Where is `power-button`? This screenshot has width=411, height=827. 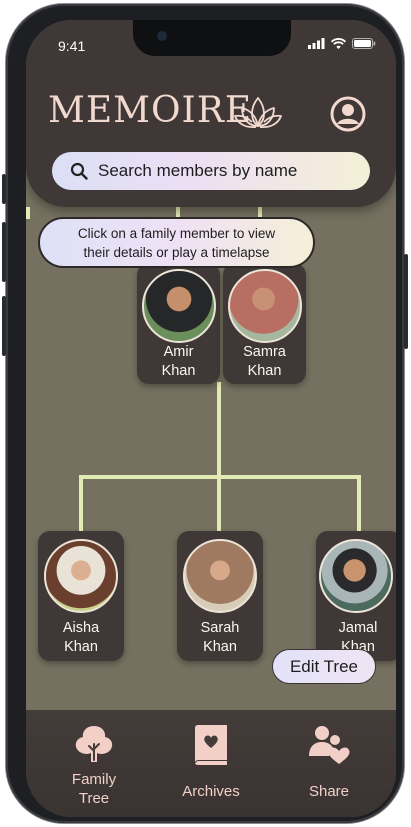
power-button is located at coordinates (406, 301).